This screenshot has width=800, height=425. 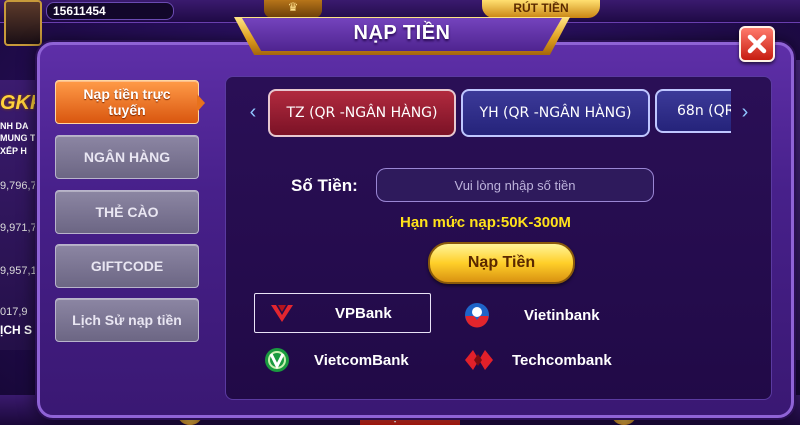 What do you see at coordinates (541, 9) in the screenshot?
I see `withdraw-button: RÚT TIỀN` at bounding box center [541, 9].